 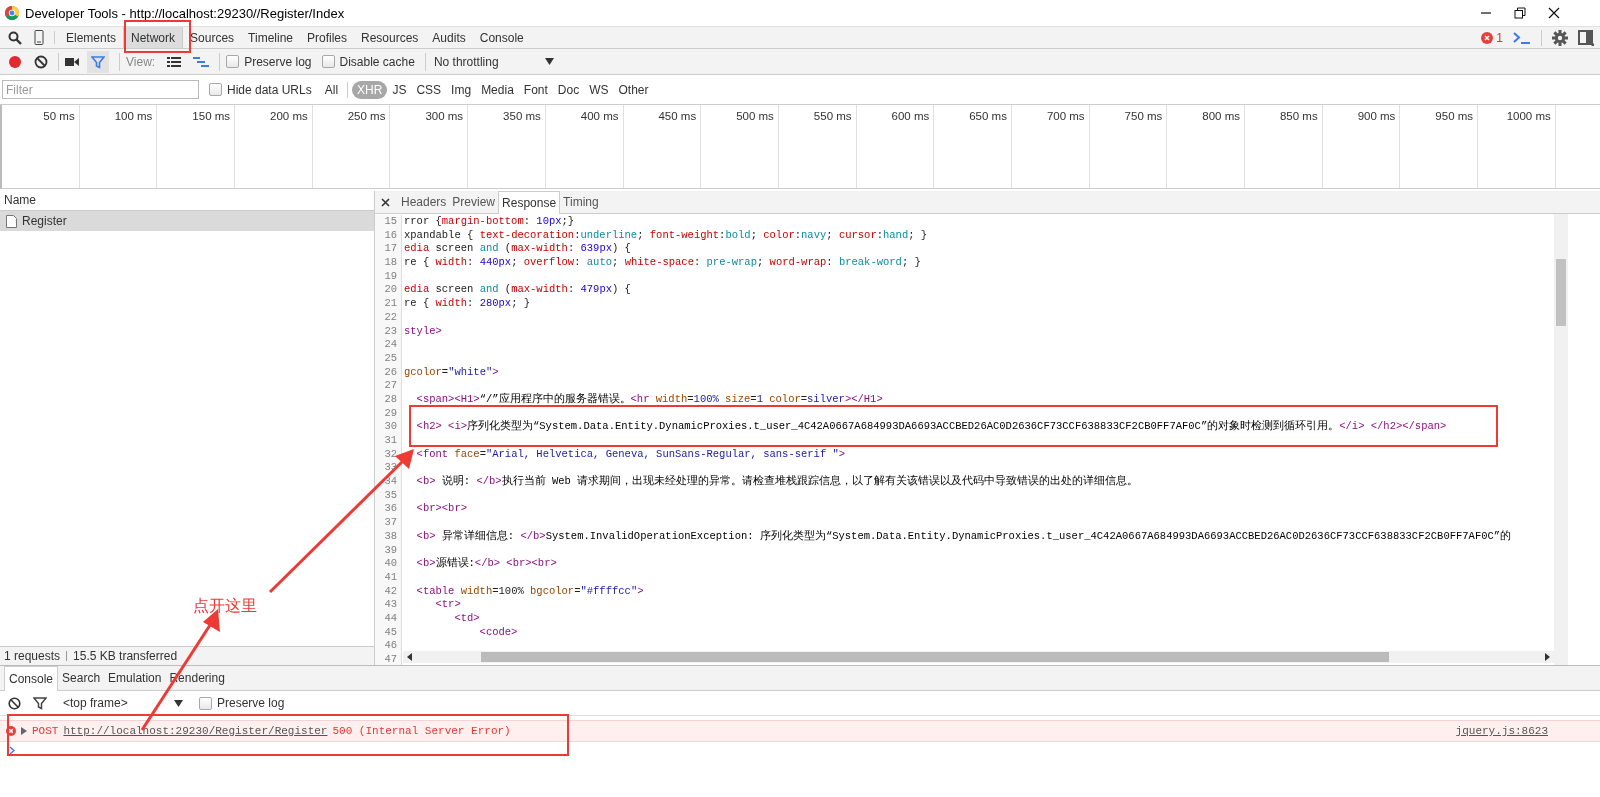 I want to click on timeline-tick: 700 ms, so click(x=1050, y=146).